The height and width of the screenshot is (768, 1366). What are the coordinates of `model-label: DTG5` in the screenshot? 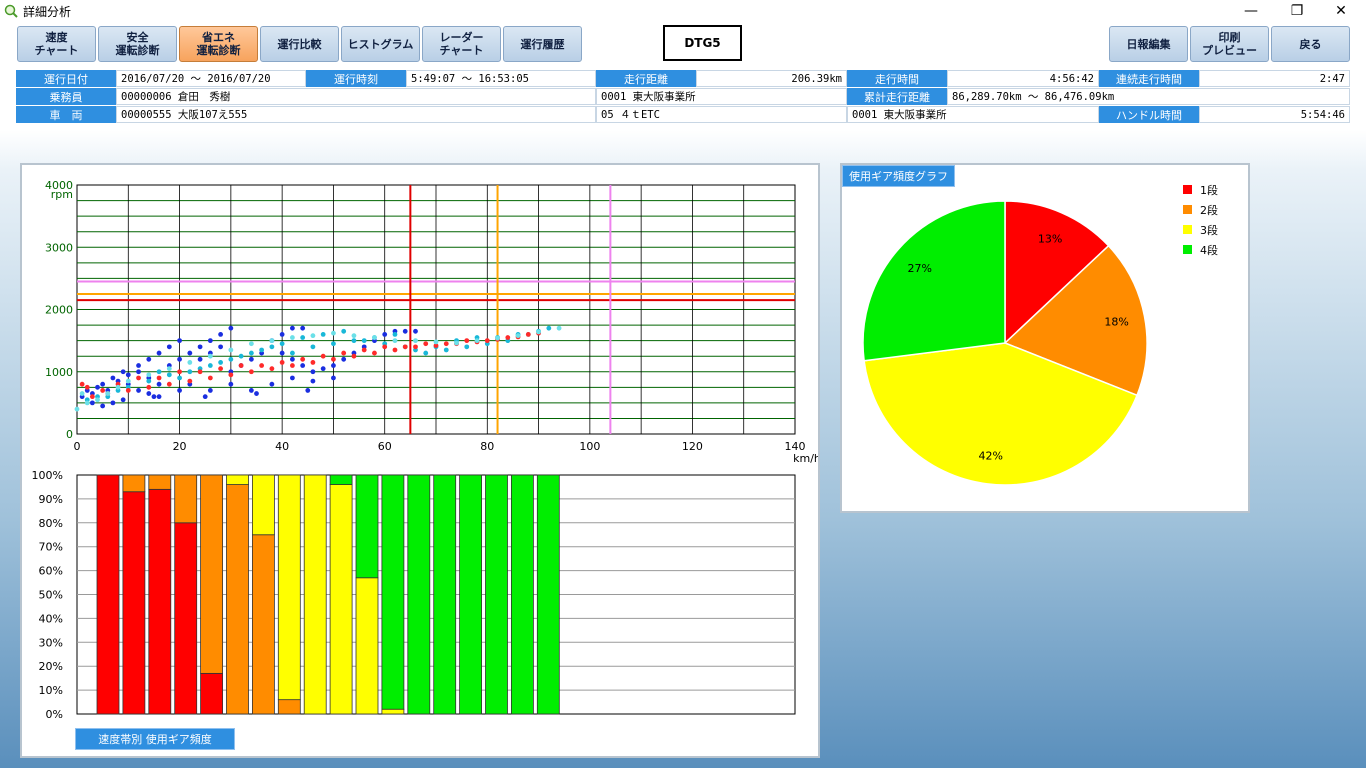 It's located at (702, 43).